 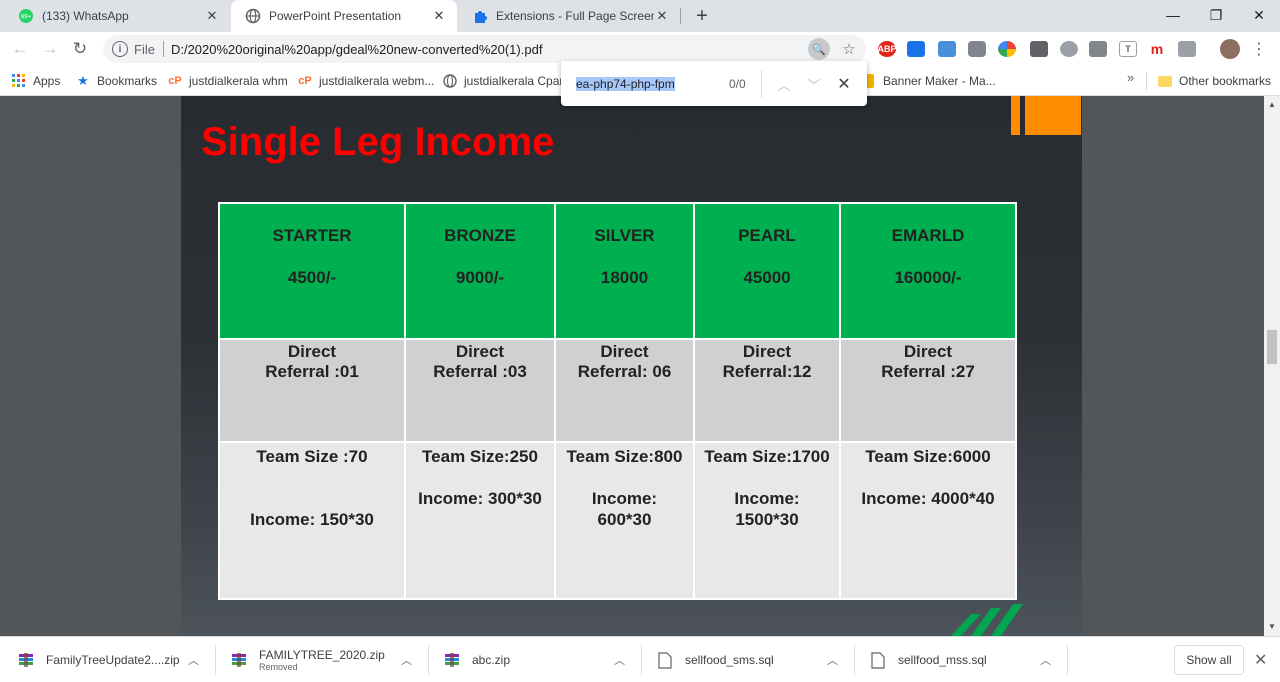 What do you see at coordinates (480, 390) in the screenshot?
I see `referral-cell: Direct Referral :03` at bounding box center [480, 390].